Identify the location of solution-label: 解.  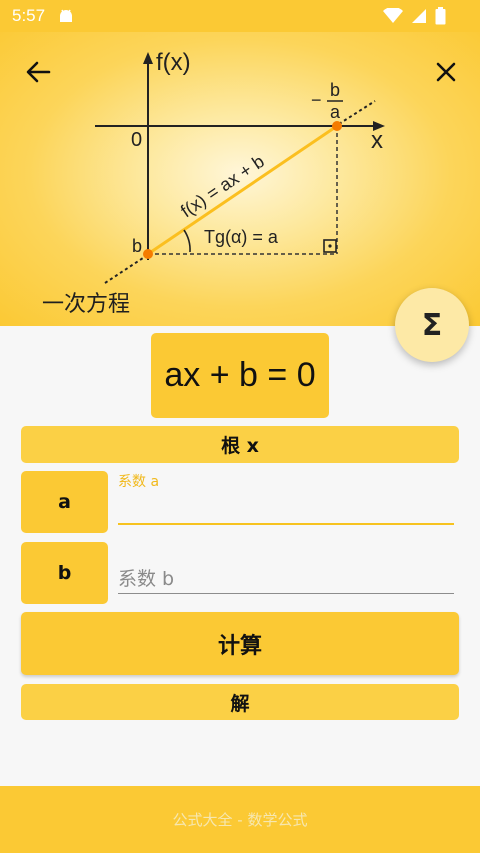
(240, 702).